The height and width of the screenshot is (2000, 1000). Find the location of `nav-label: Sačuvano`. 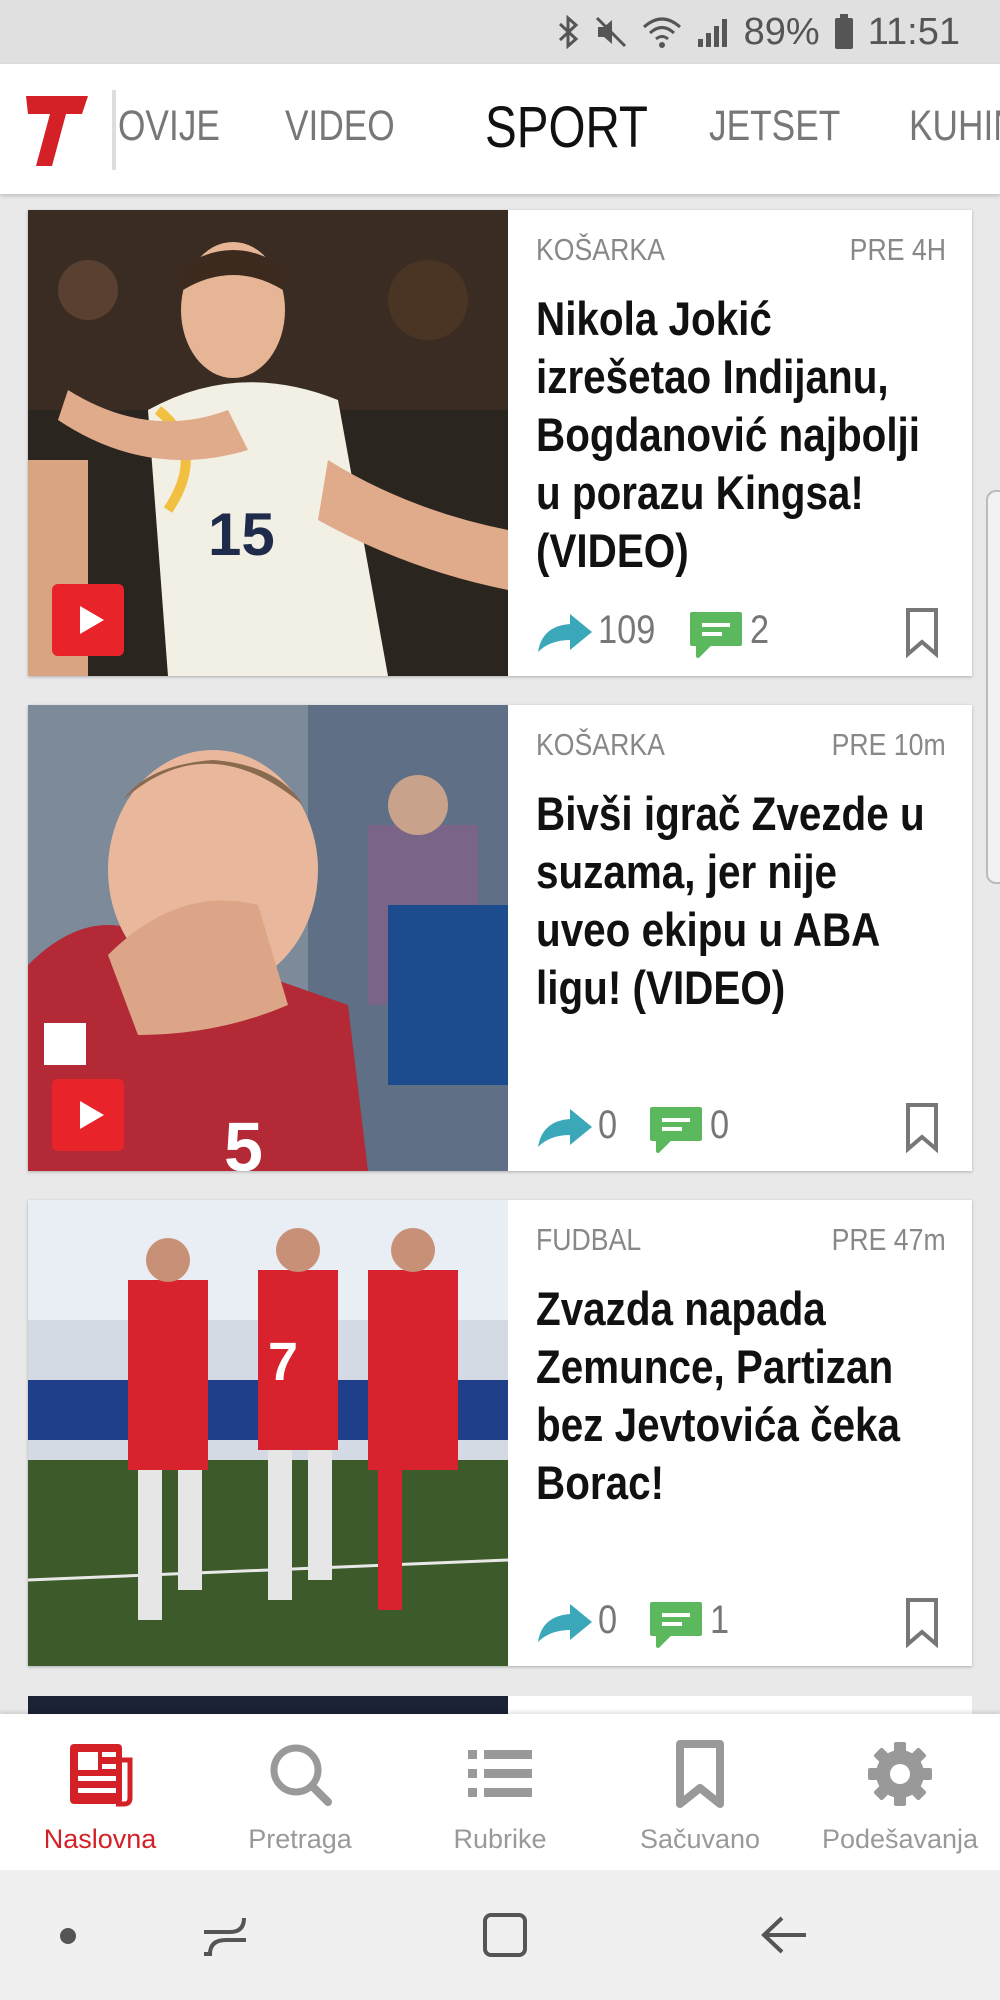

nav-label: Sačuvano is located at coordinates (700, 1839).